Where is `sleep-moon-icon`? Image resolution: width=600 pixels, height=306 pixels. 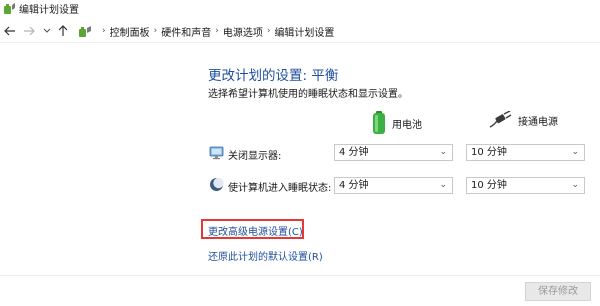 sleep-moon-icon is located at coordinates (217, 184).